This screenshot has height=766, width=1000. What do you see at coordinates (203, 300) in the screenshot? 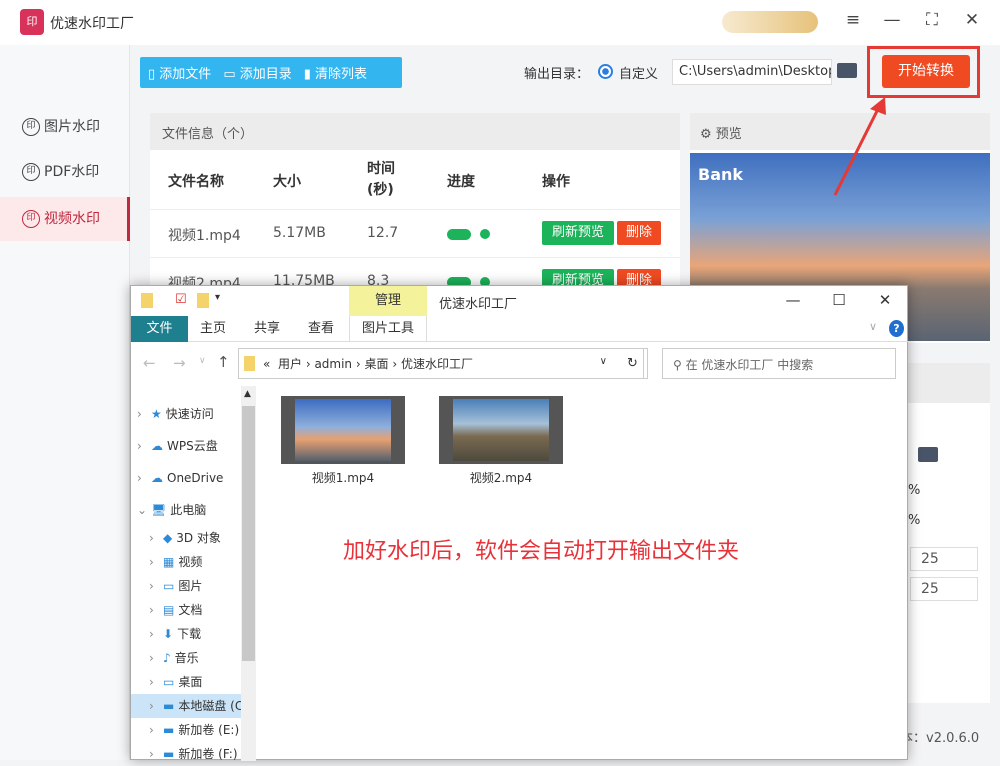
I see `new-folder-icon` at bounding box center [203, 300].